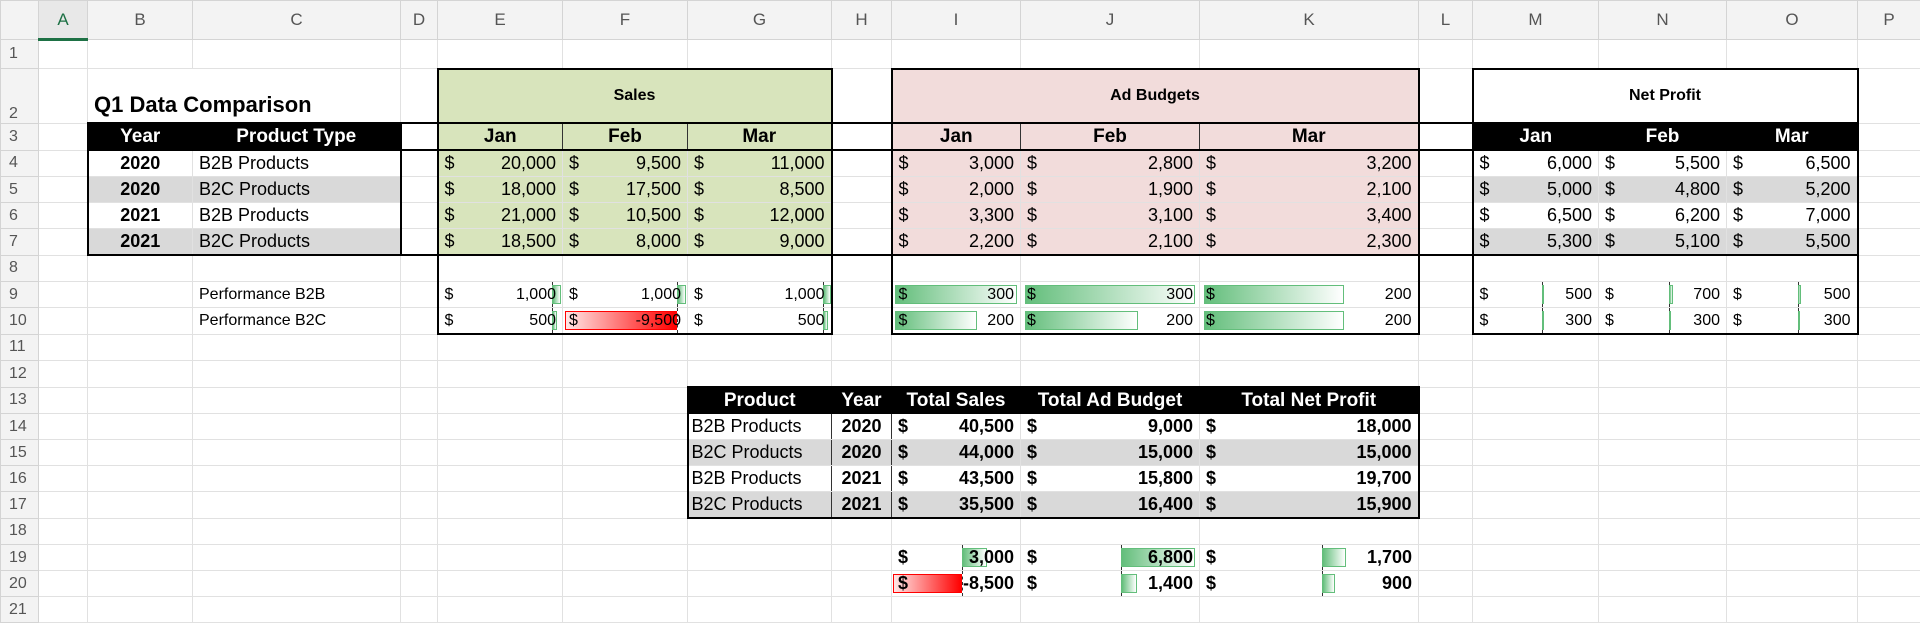  What do you see at coordinates (1663, 295) in the screenshot?
I see `profit-performance-cell: $700` at bounding box center [1663, 295].